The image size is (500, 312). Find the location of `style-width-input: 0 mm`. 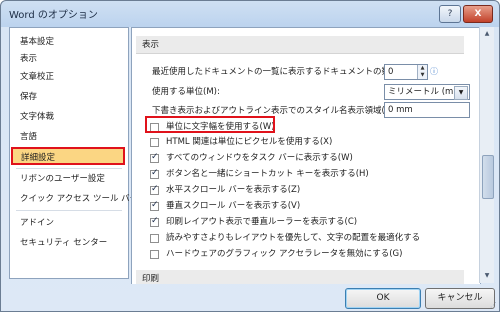

style-width-input: 0 mm is located at coordinates (427, 110).